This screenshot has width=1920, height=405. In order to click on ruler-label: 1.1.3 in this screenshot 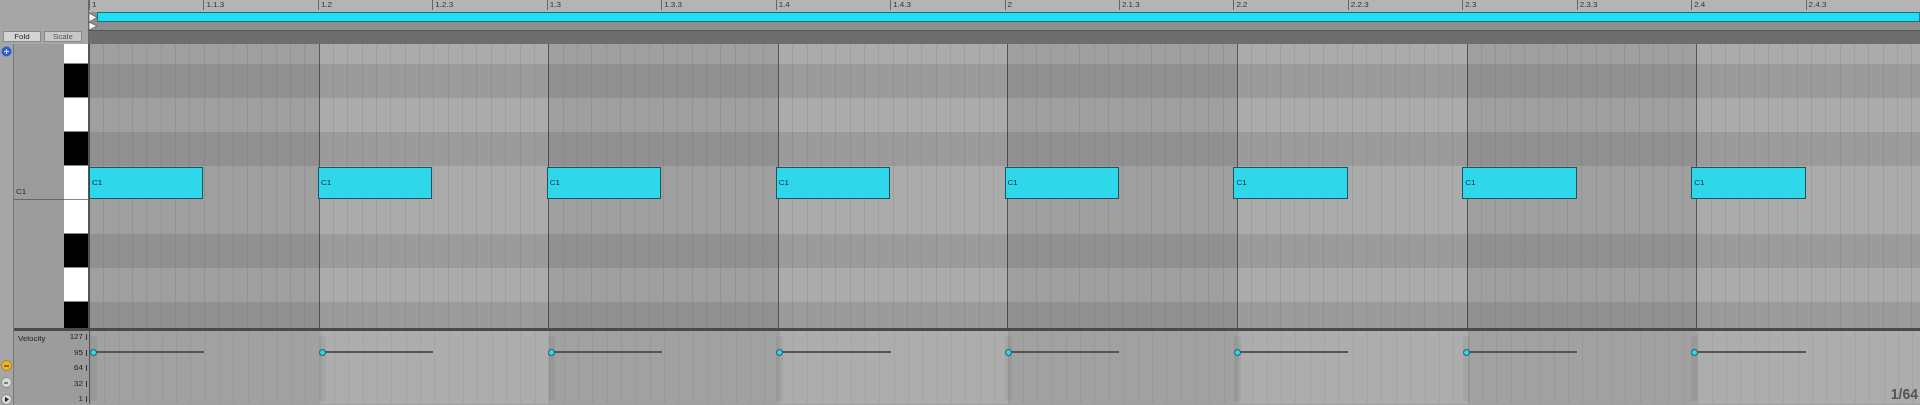, I will do `click(260, 5)`.